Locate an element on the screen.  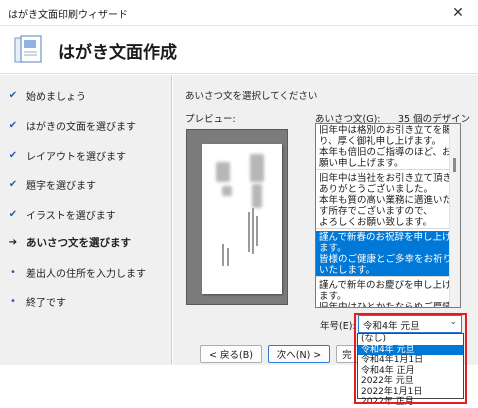
arrow-right-icon: ➔ is located at coordinates (13, 242).